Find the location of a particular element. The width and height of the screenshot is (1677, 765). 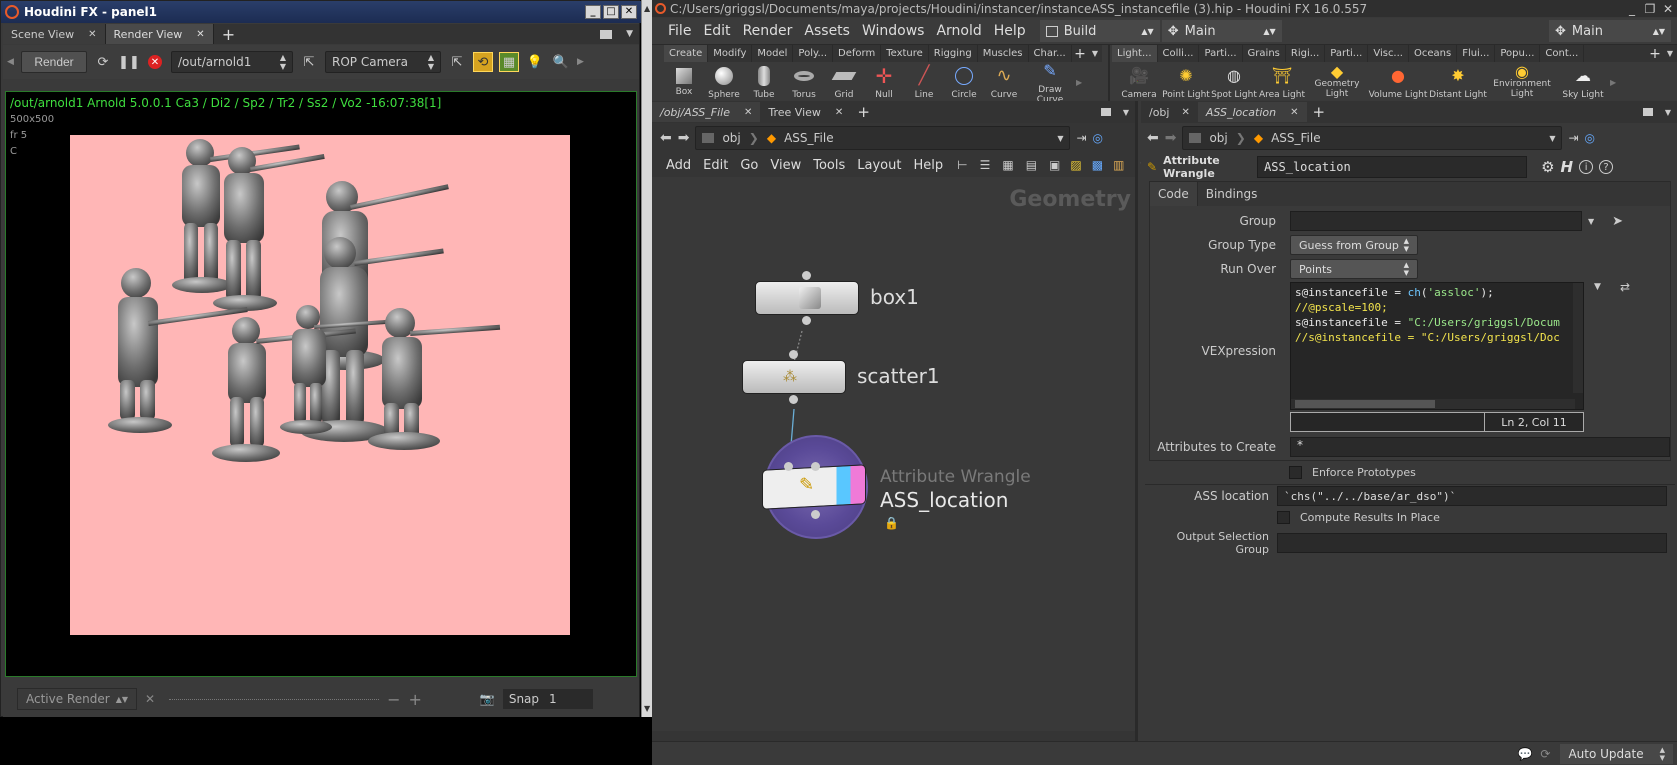

shelf-tab-texture: Texture is located at coordinates (905, 53).